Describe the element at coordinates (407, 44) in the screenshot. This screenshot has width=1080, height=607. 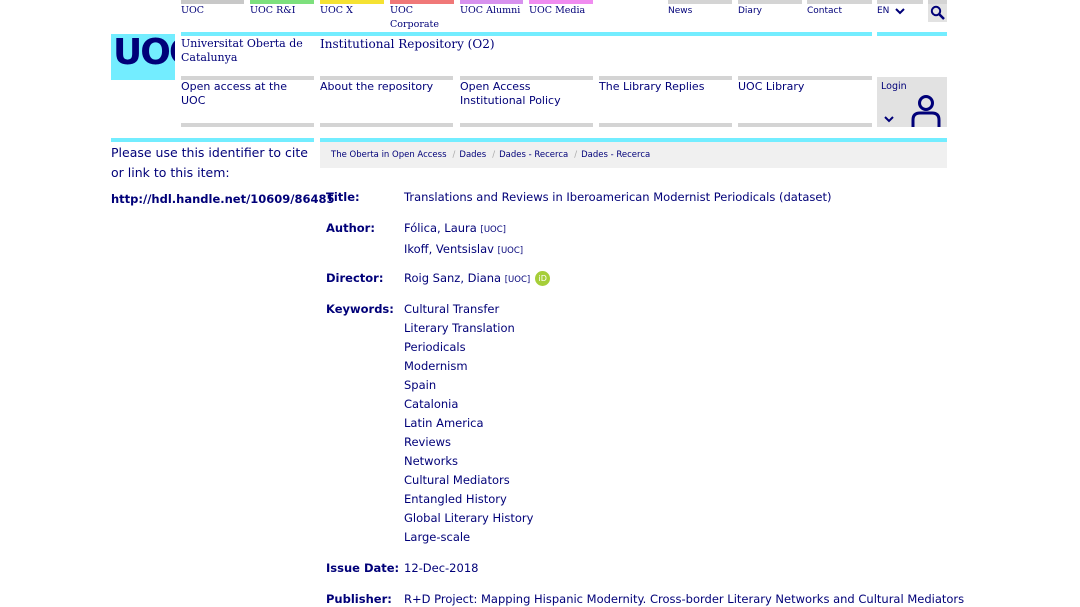
I see `site-title: Institutional Repository (O2)` at that location.